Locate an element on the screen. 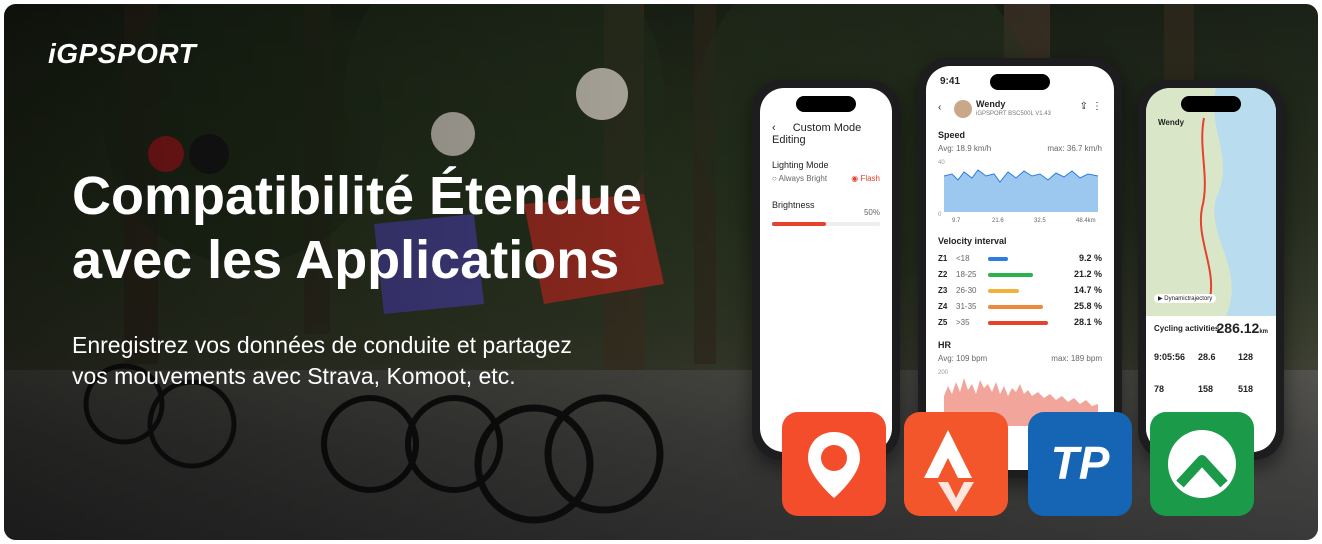 Image resolution: width=1322 pixels, height=544 pixels. hr-label: HR is located at coordinates (944, 345).